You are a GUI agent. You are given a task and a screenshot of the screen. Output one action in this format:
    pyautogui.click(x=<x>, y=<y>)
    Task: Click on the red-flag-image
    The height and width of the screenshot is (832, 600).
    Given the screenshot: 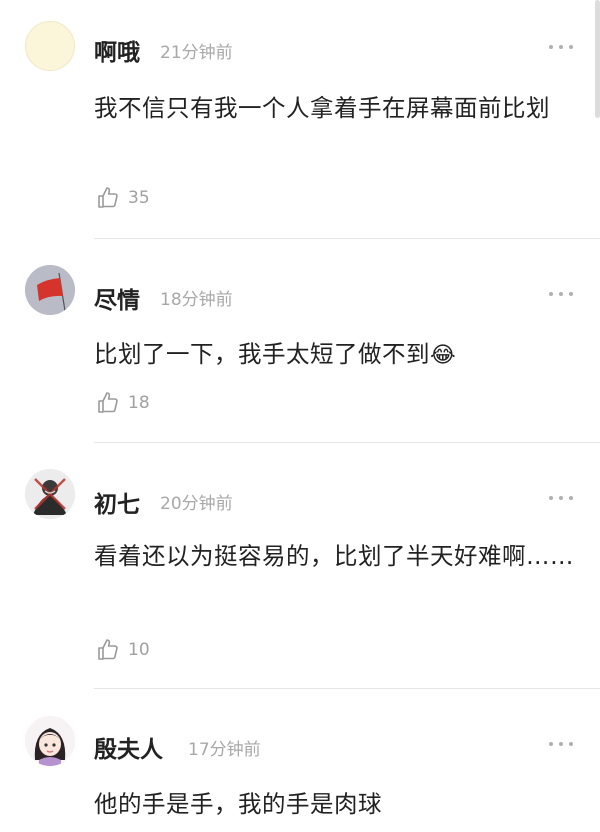 What is the action you would take?
    pyautogui.click(x=50, y=290)
    